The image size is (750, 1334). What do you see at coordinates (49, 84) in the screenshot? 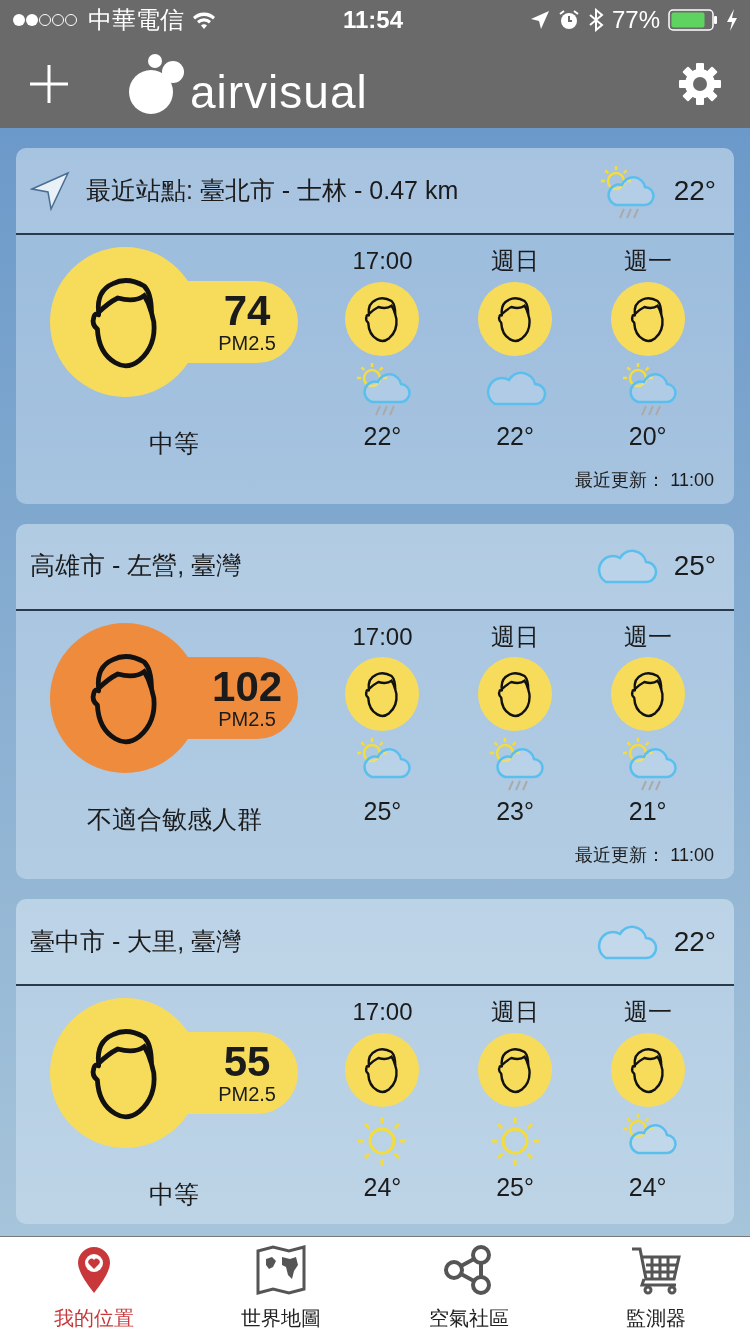
I see `add-button` at bounding box center [49, 84].